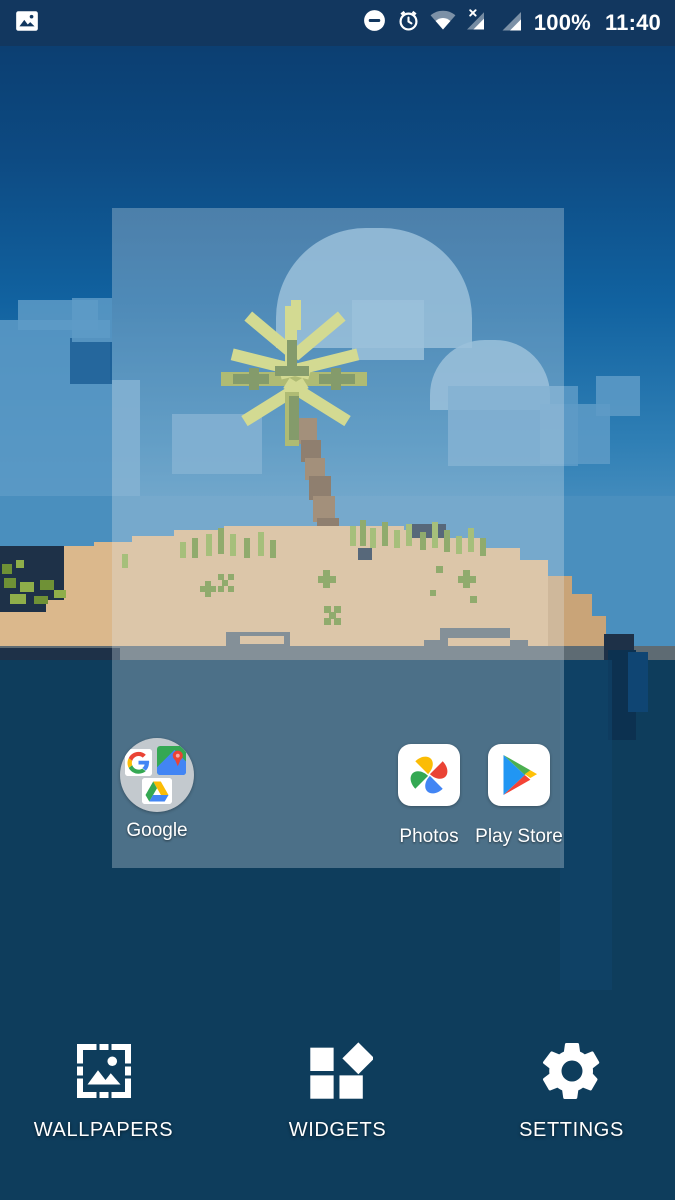  I want to click on wallpaper-icon, so click(104, 1071).